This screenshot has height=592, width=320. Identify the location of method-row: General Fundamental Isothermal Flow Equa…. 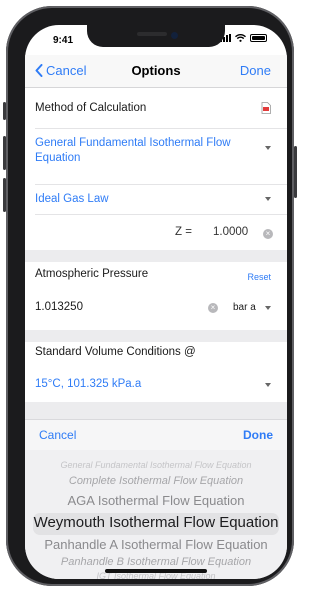
(156, 156).